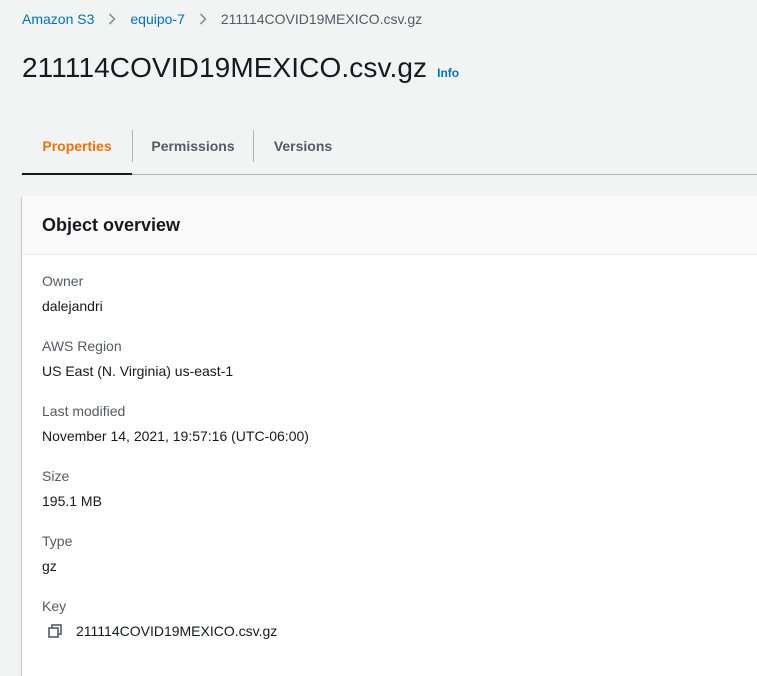 Image resolution: width=757 pixels, height=676 pixels. Describe the element at coordinates (111, 224) in the screenshot. I see `panel-title: Object overview` at that location.